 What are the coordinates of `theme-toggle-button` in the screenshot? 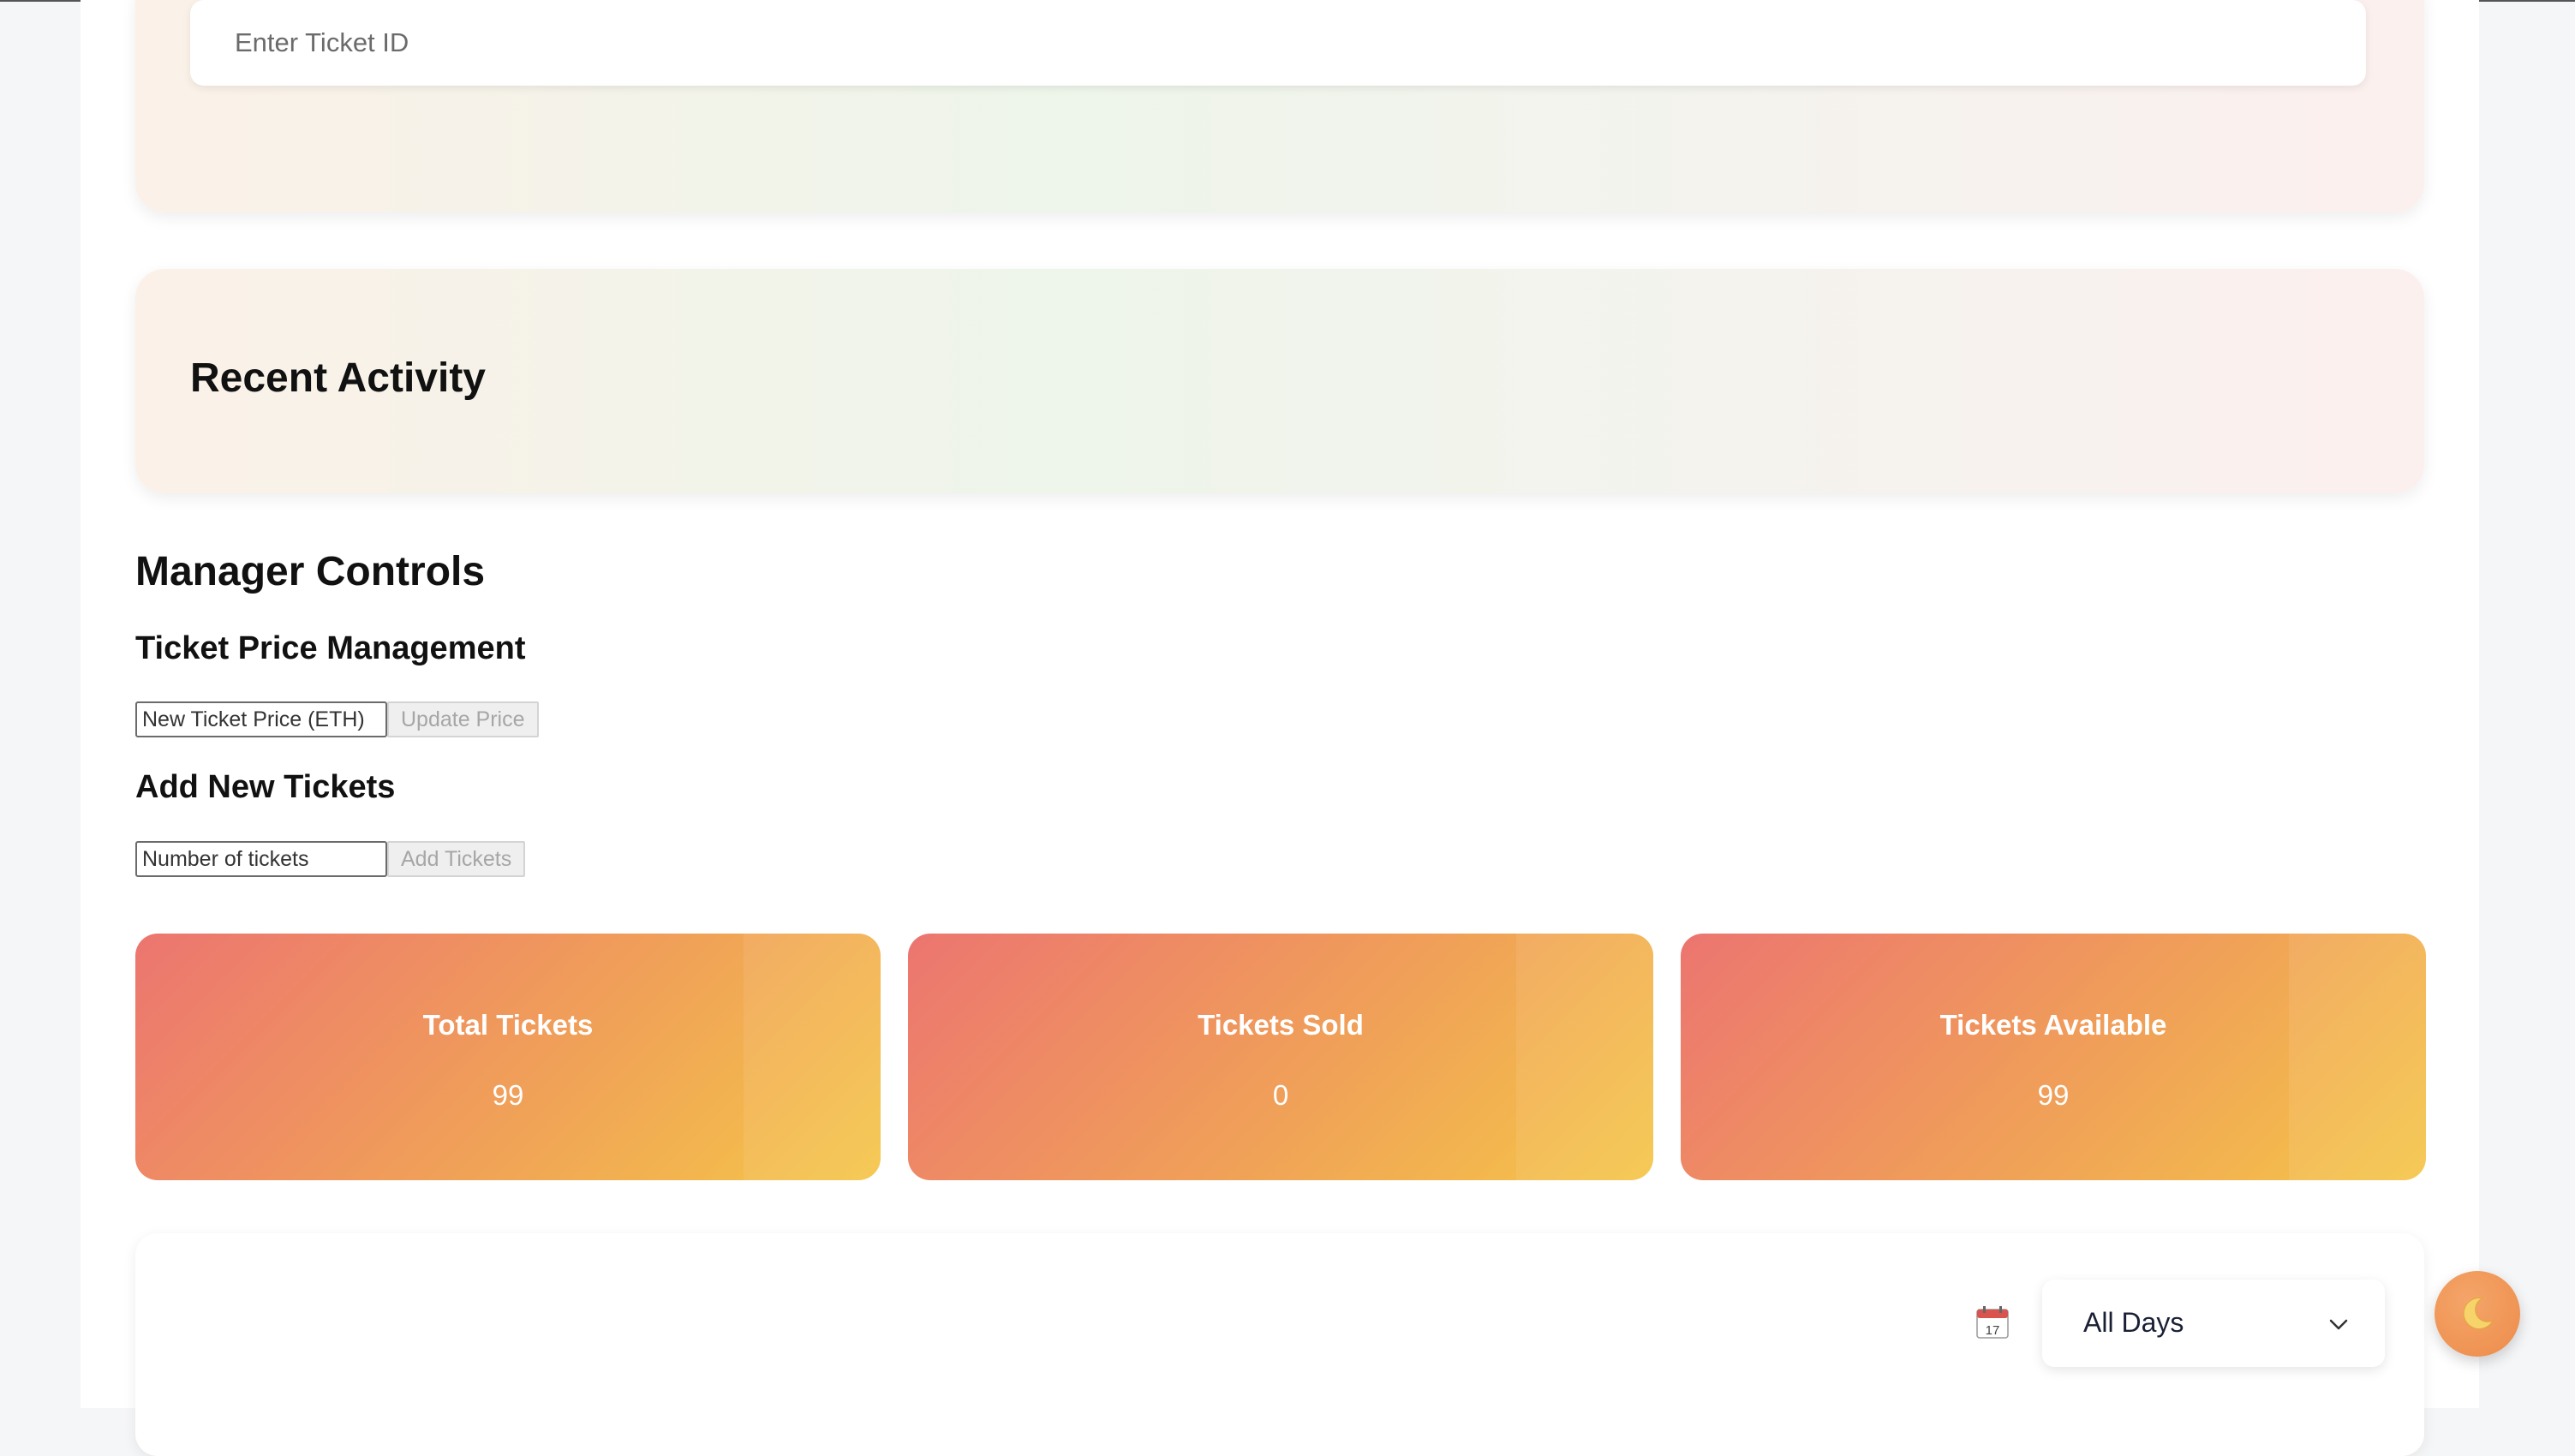 It's located at (2477, 1314).